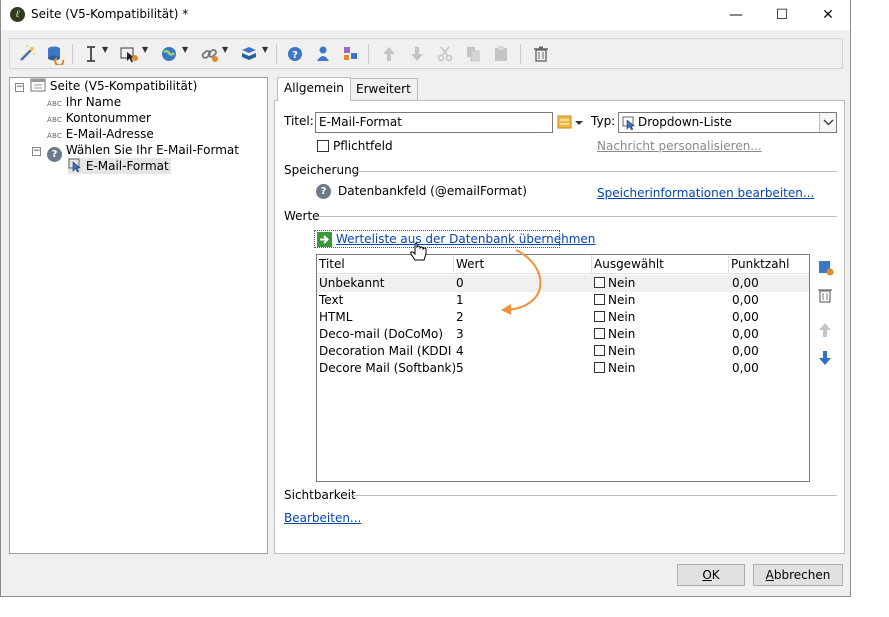  I want to click on globe-icon, so click(169, 54).